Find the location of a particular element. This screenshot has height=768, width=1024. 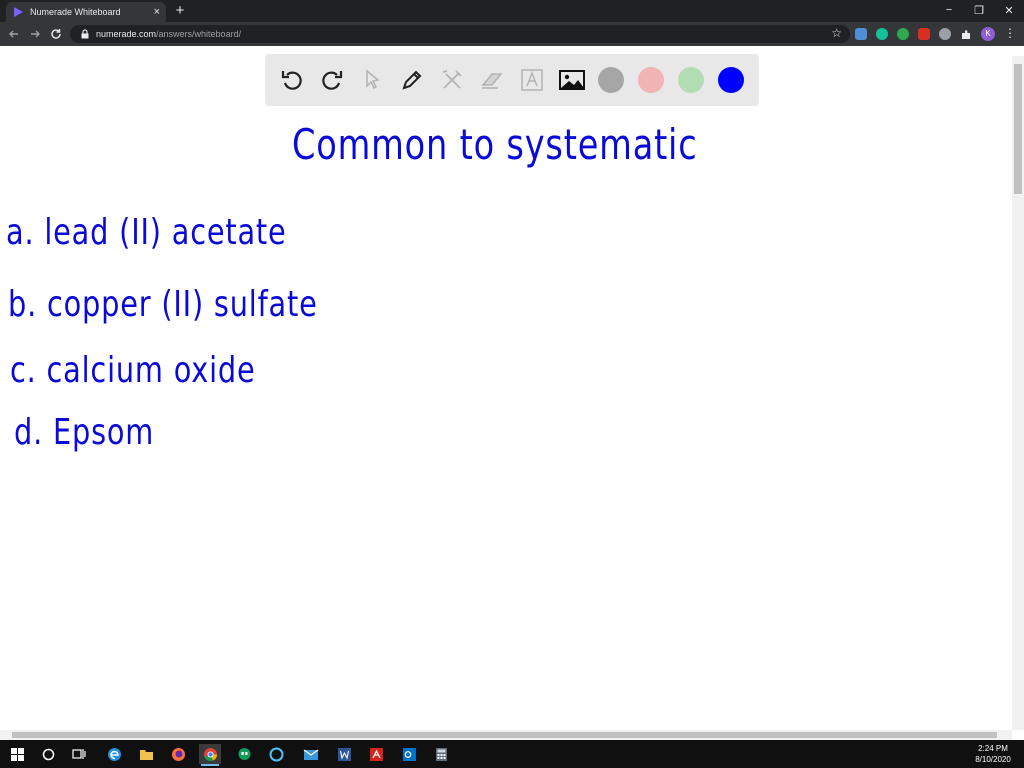

file-explorer-icon is located at coordinates (146, 754).